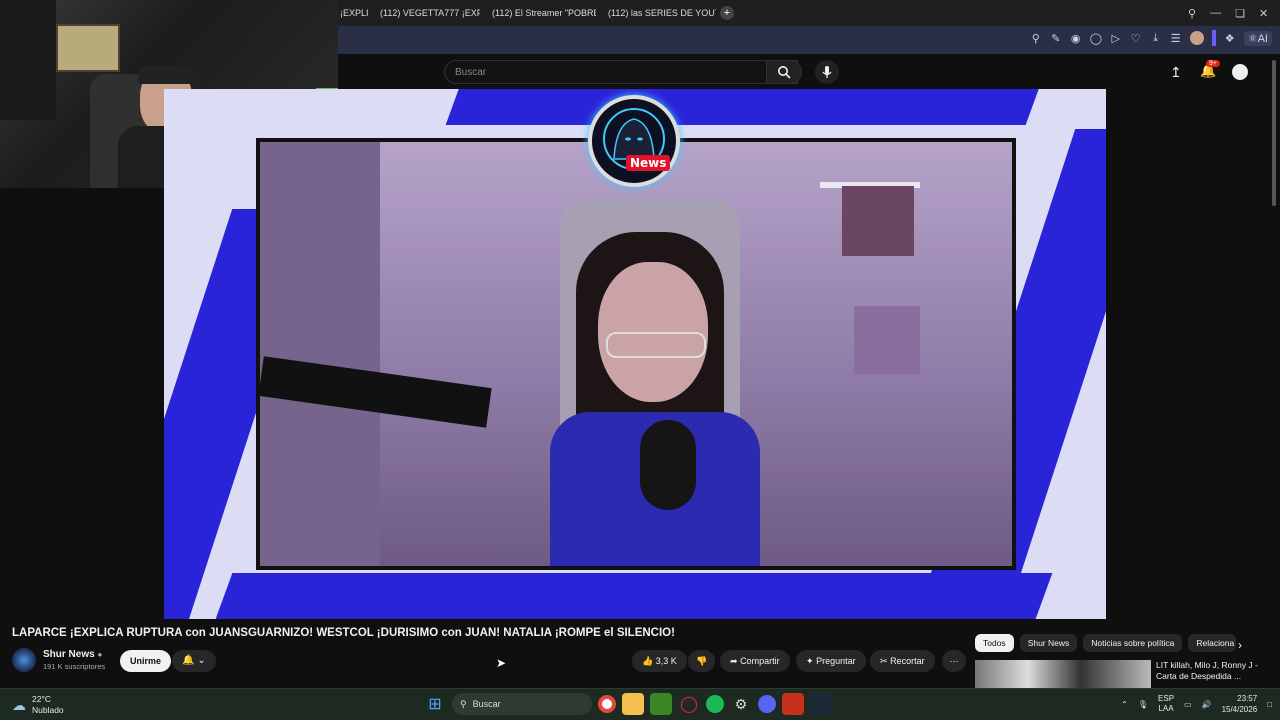 Image resolution: width=1280 pixels, height=720 pixels. Describe the element at coordinates (666, 661) in the screenshot. I see `like-count: 3,3 K` at that location.